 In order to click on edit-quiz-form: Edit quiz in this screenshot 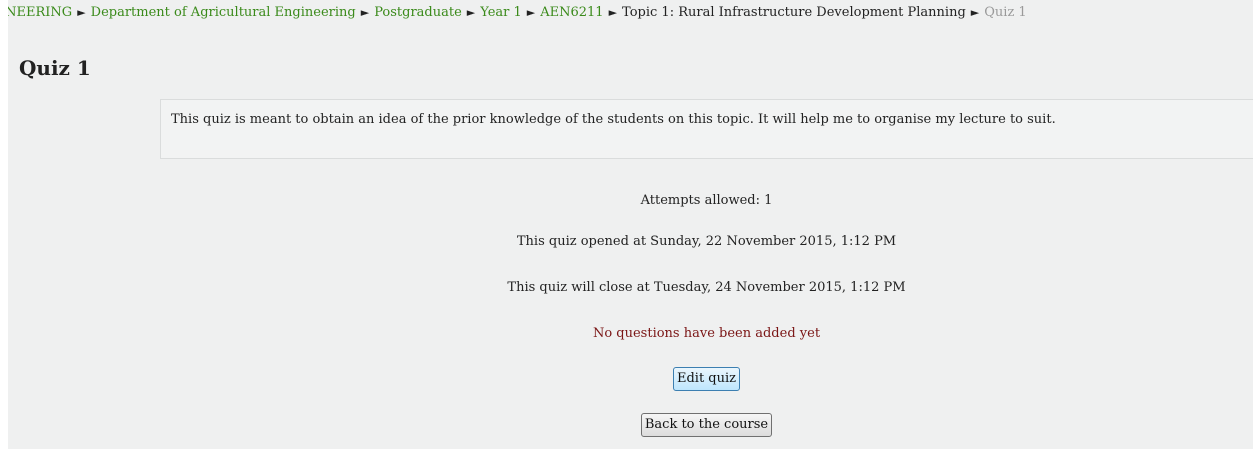, I will do `click(706, 379)`.